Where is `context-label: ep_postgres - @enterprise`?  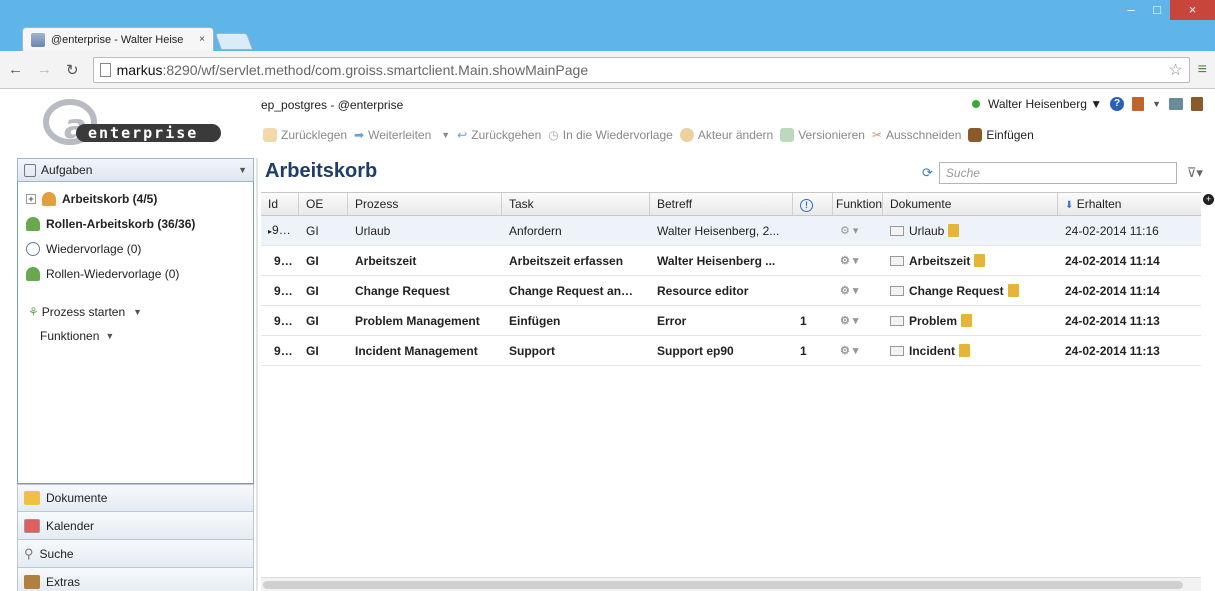
context-label: ep_postgres - @enterprise is located at coordinates (332, 105).